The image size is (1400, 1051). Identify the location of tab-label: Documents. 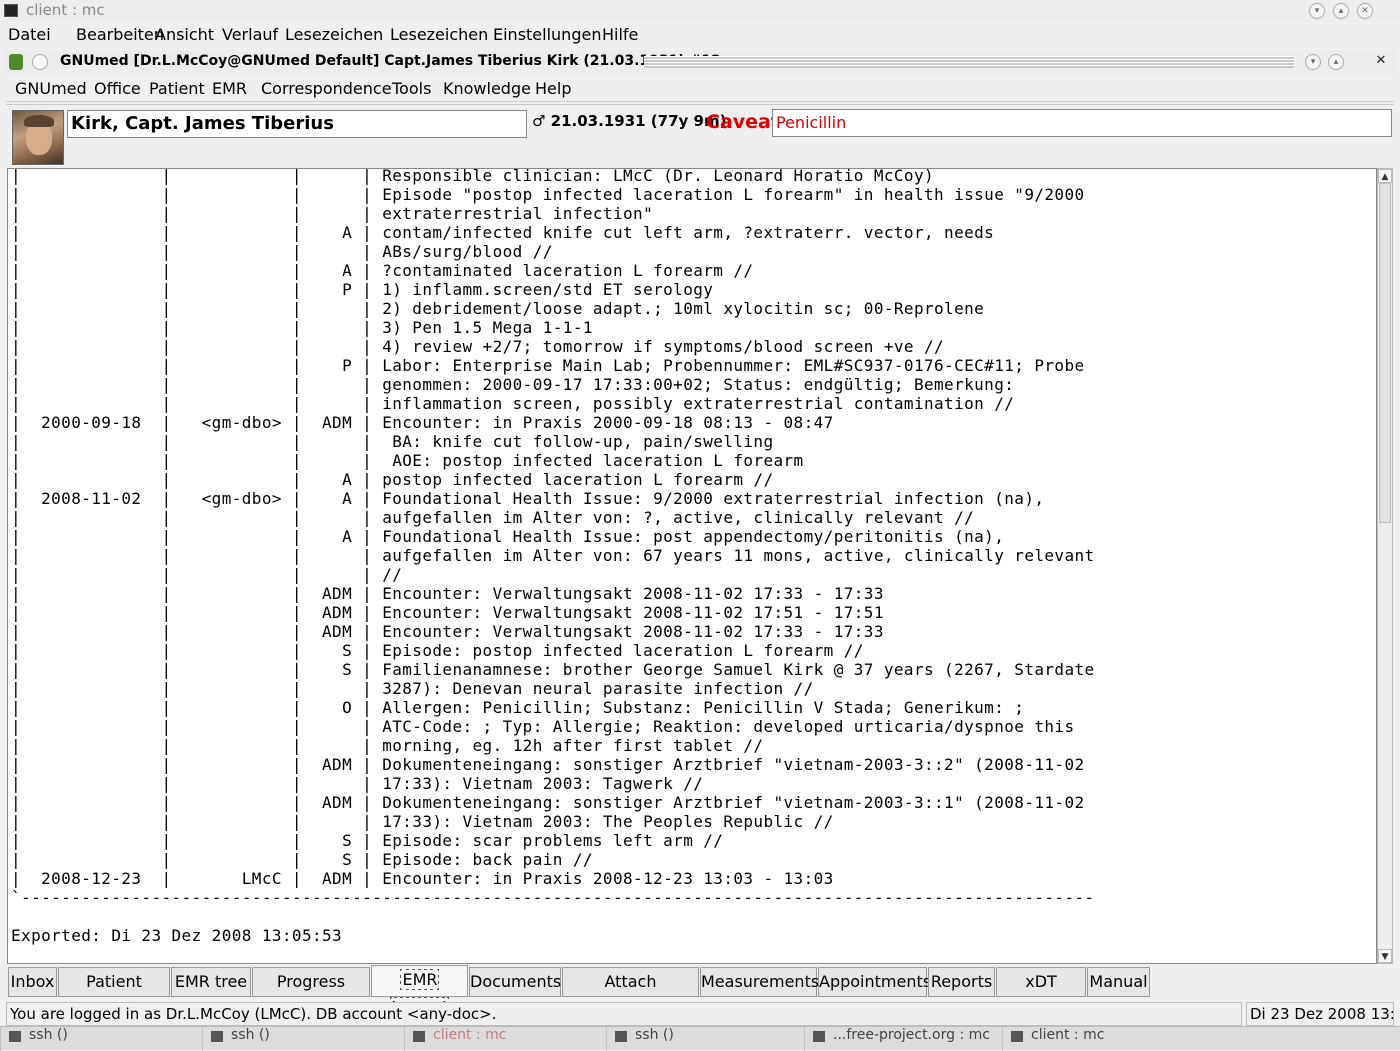
(516, 981).